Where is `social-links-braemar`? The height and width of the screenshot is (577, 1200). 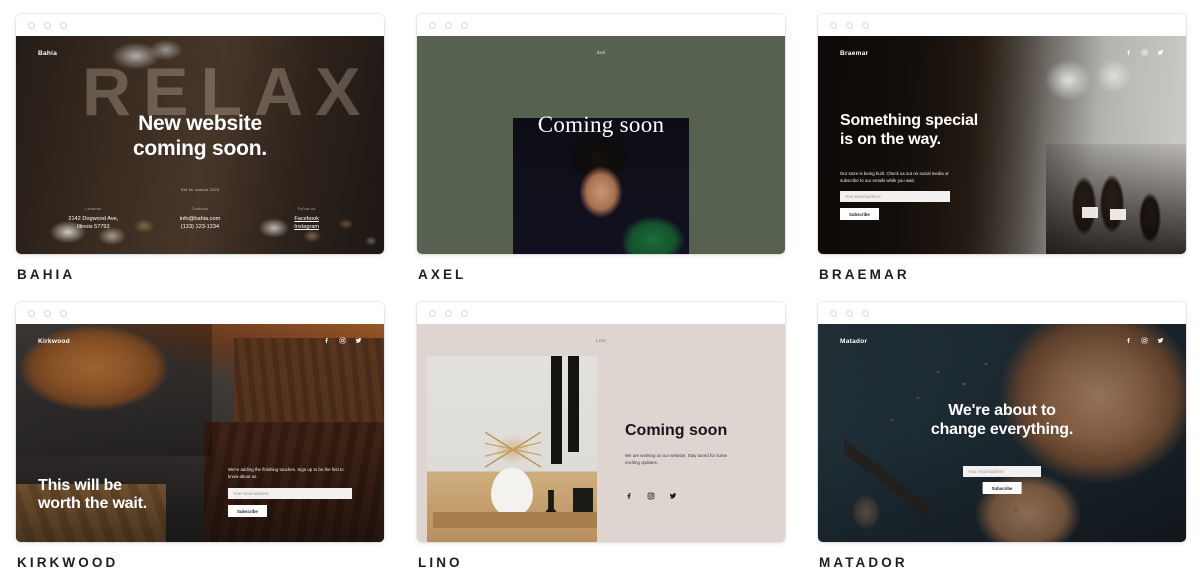 social-links-braemar is located at coordinates (1144, 52).